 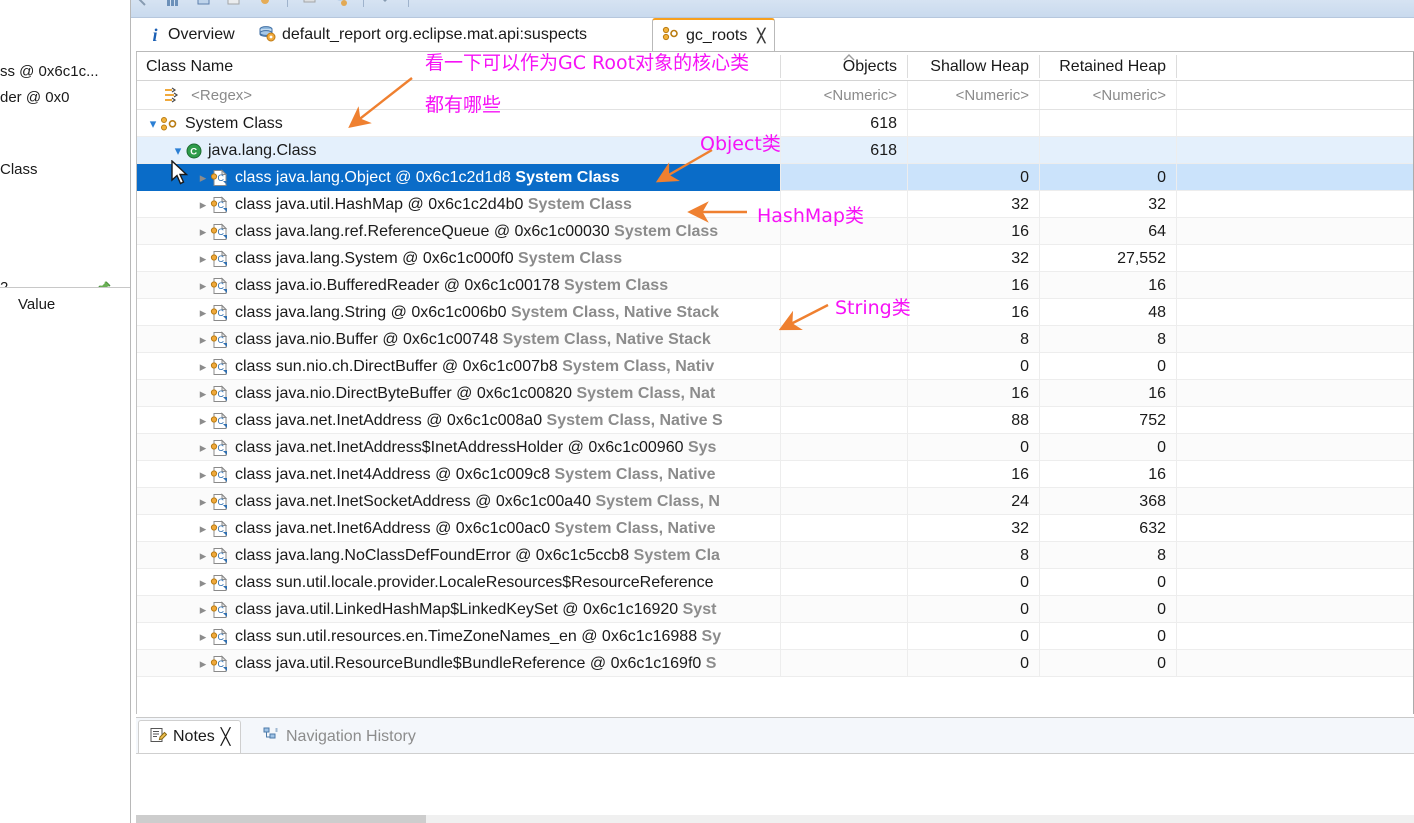 I want to click on left-inspector-tree: ss @ 0x6c1c... der @ 0x0 Class, so click(x=65, y=149).